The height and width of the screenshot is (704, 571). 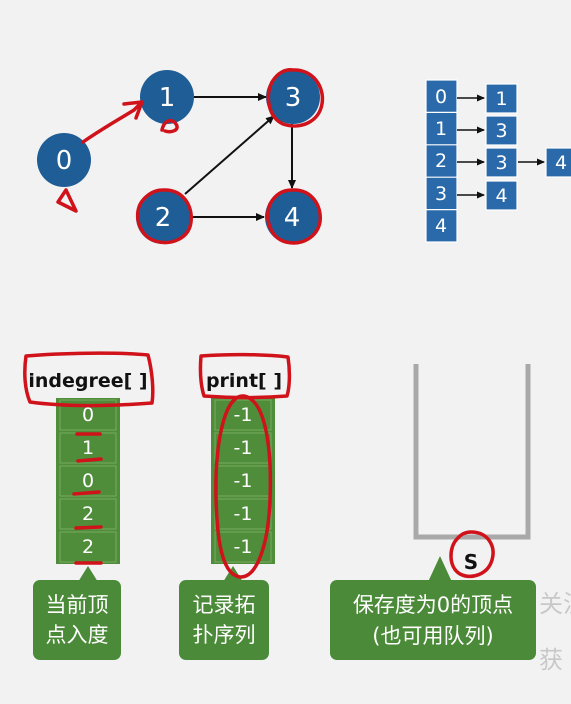 What do you see at coordinates (441, 194) in the screenshot?
I see `adjacency-head-3: 3` at bounding box center [441, 194].